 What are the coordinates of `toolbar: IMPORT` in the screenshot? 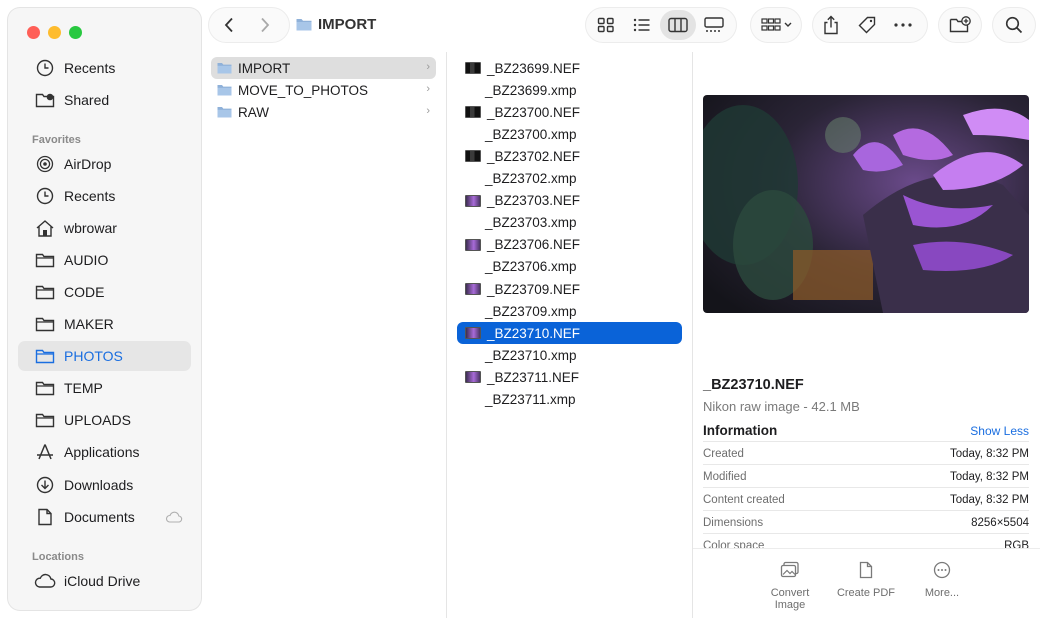 It's located at (620, 26).